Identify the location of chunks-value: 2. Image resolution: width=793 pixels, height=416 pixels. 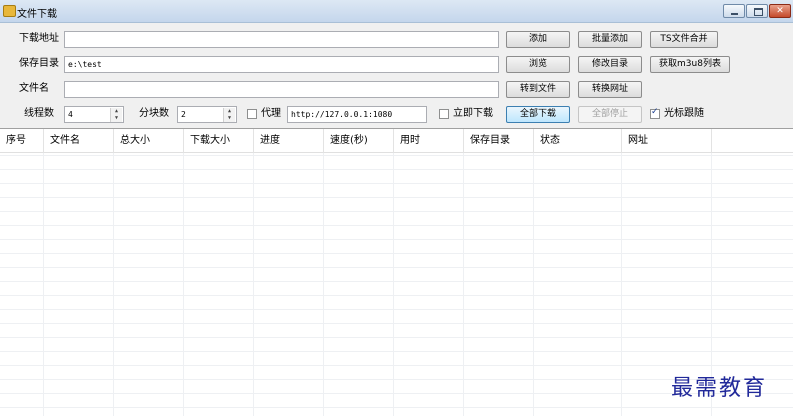
(183, 114).